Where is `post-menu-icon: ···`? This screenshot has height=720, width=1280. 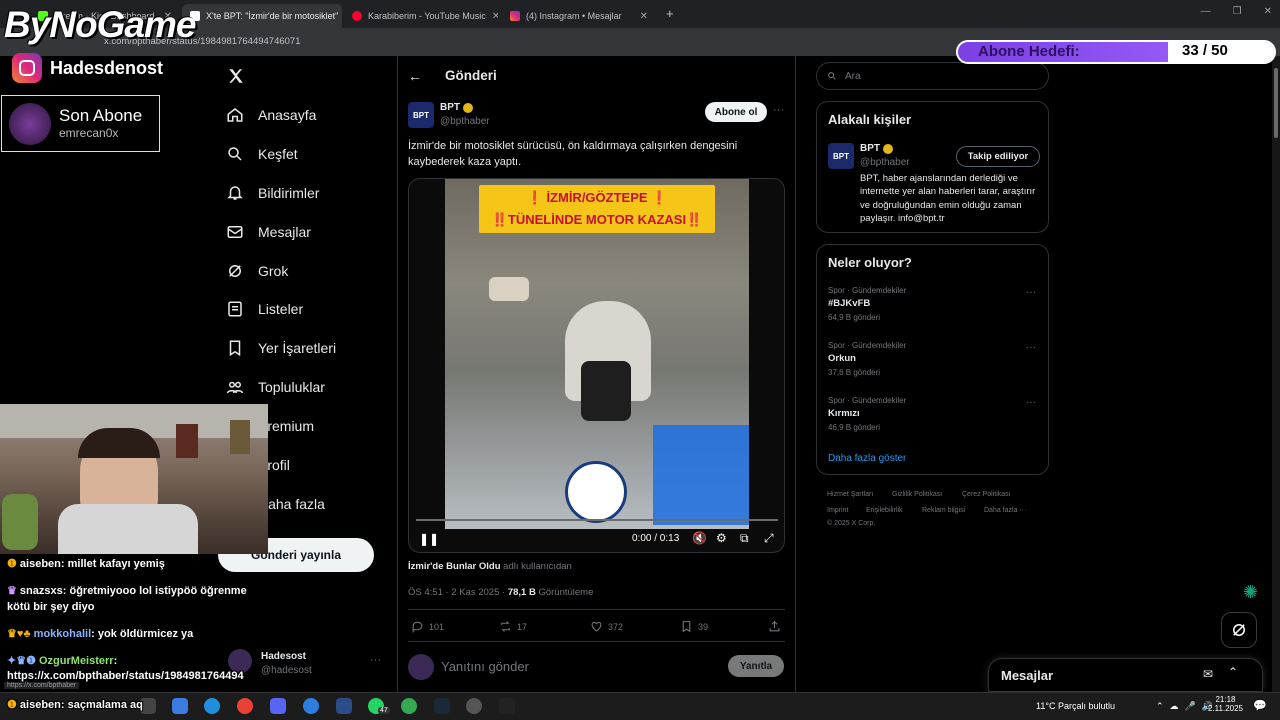
post-menu-icon: ··· is located at coordinates (778, 110).